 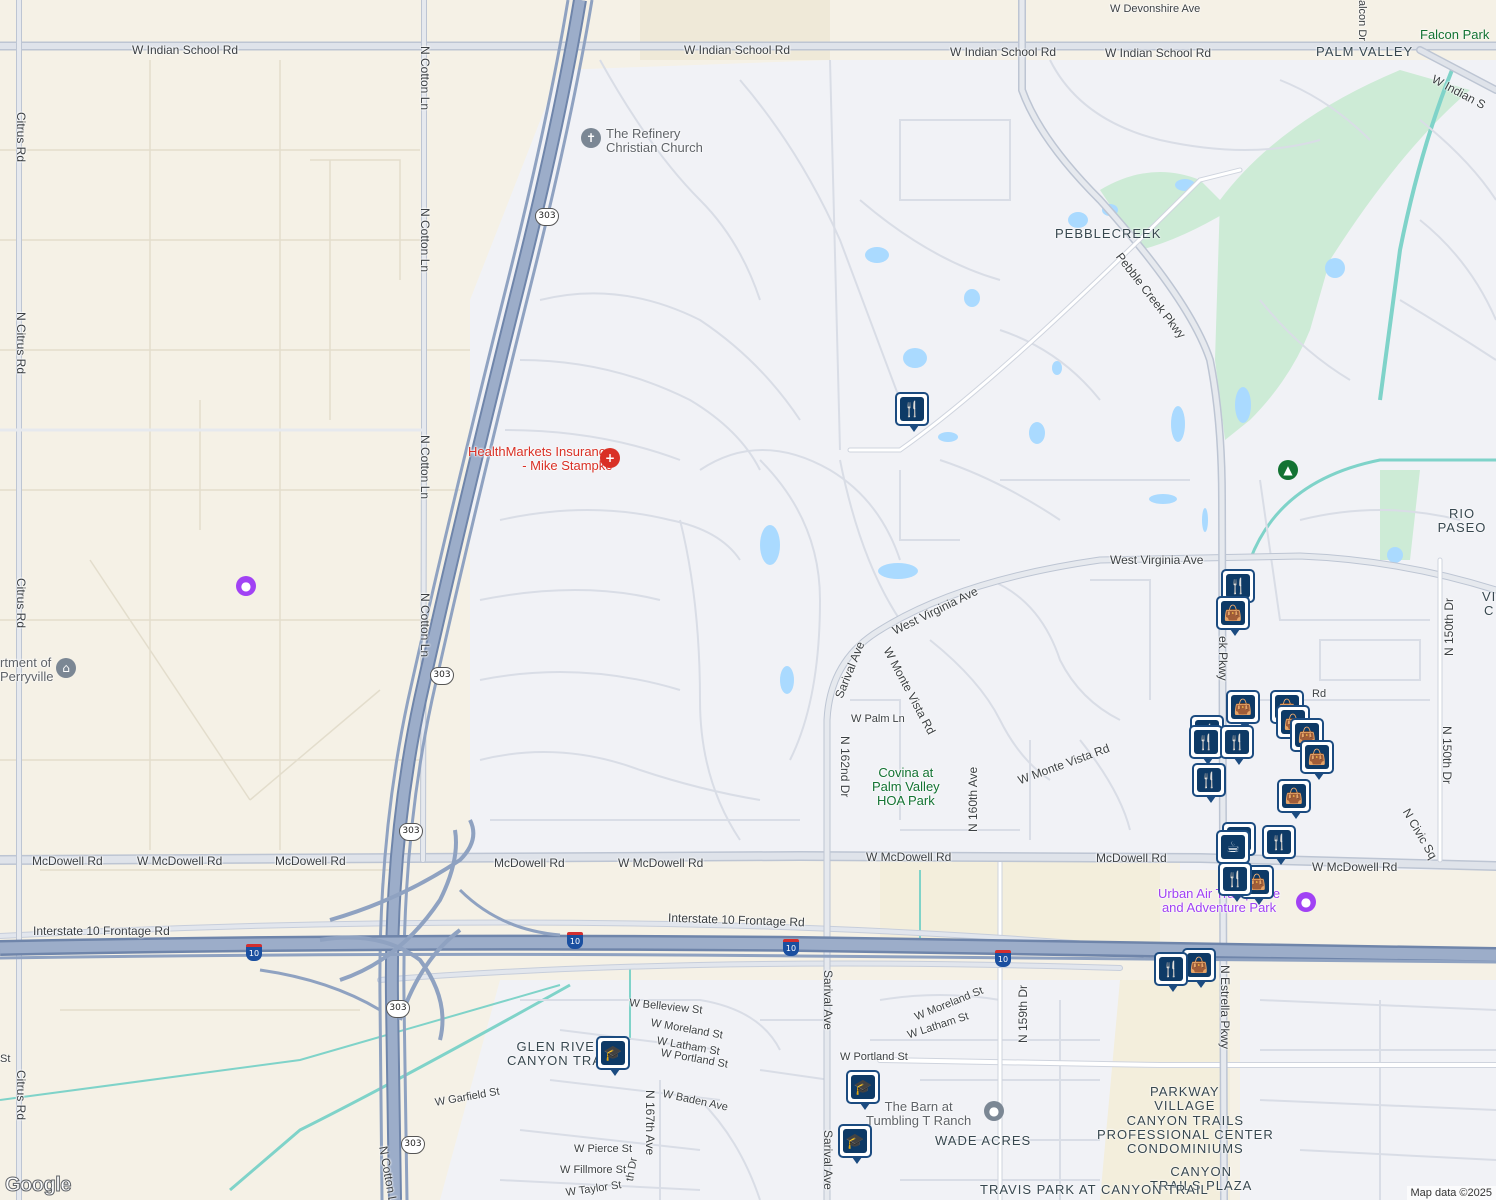 I want to click on area-label-palm-valley: PALM VALLEY, so click(x=1365, y=51).